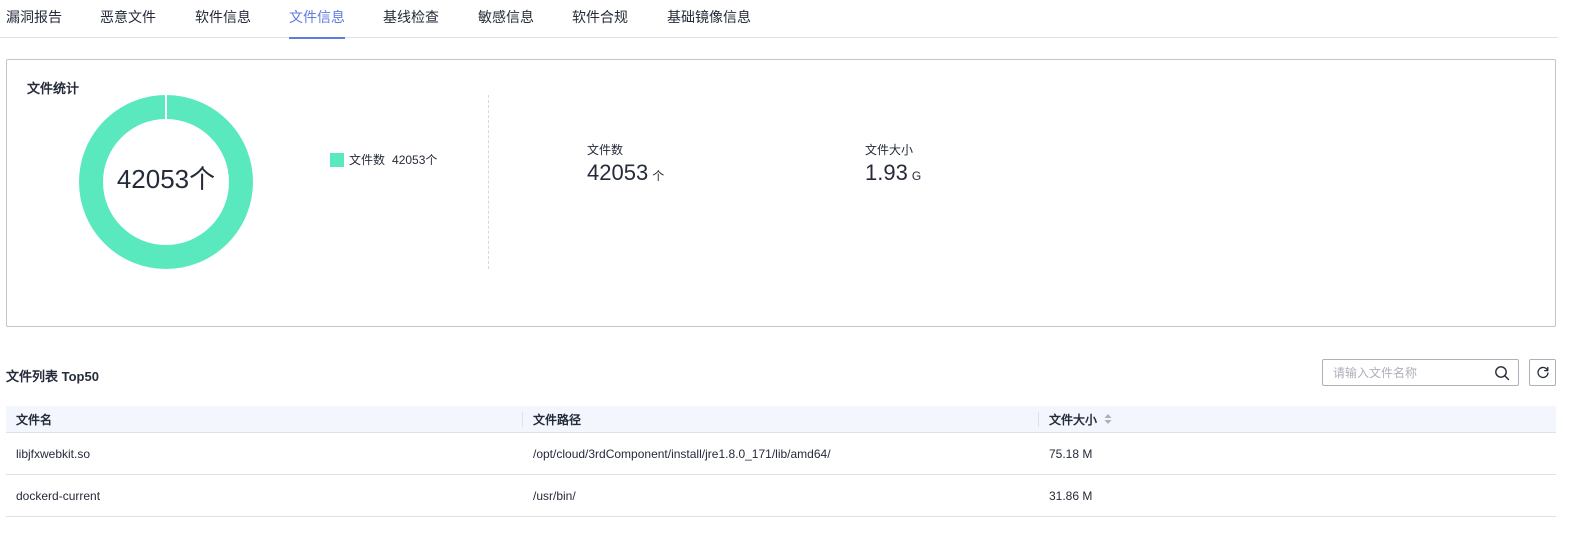  Describe the element at coordinates (367, 160) in the screenshot. I see `legend-label: 文件数` at that location.